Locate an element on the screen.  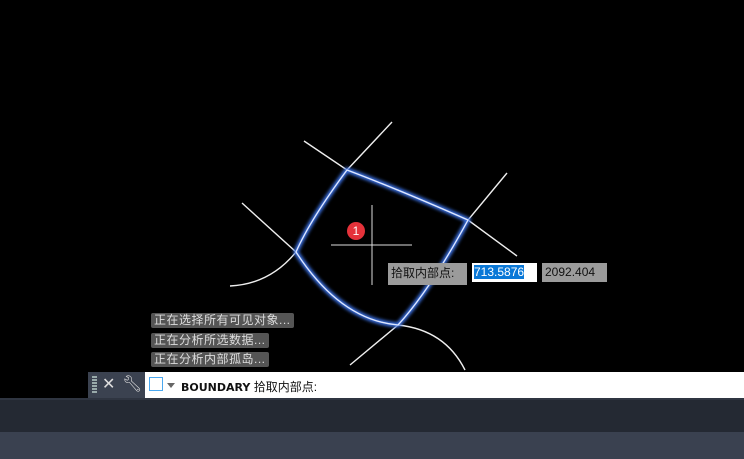
wrench-icon: 🔧︎ is located at coordinates (132, 384).